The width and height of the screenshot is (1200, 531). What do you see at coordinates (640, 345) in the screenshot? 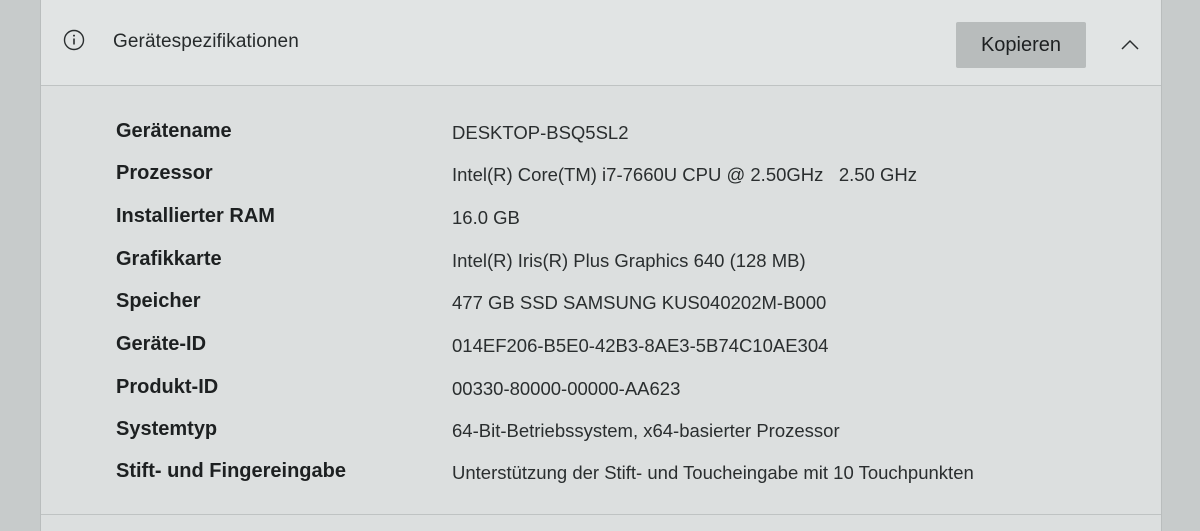
I see `spec-value: 014EF206-B5E0-42B3-8AE3-5B74C10AE304` at bounding box center [640, 345].